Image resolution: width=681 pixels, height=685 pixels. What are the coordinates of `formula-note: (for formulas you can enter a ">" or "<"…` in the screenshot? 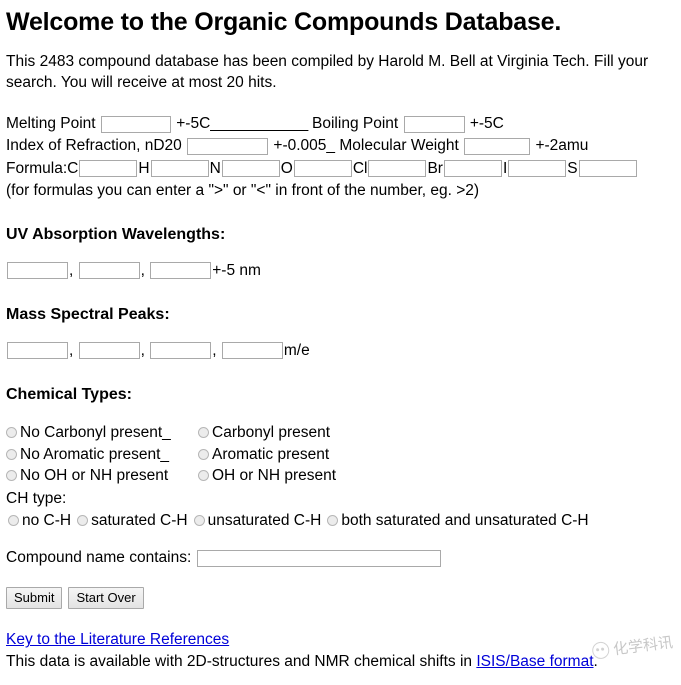 It's located at (243, 190).